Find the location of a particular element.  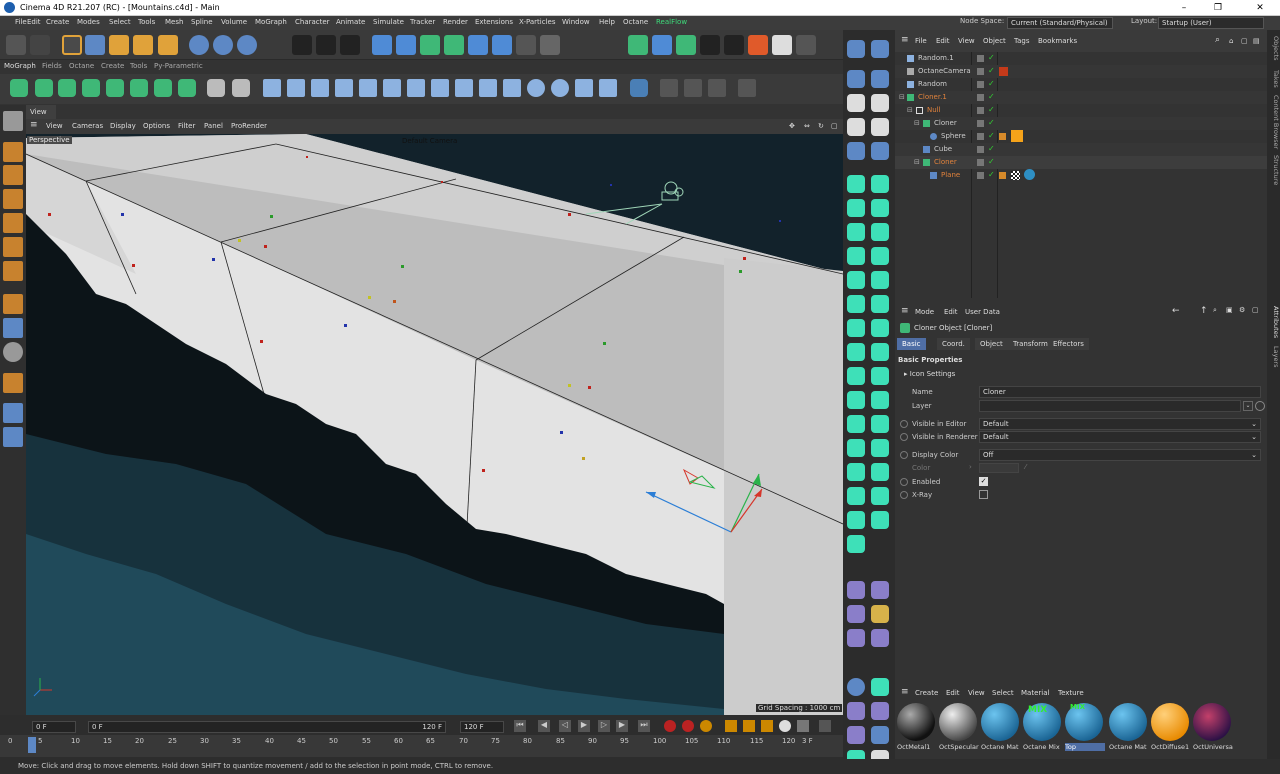

viewport-rotate-icon: ↻ is located at coordinates (821, 126).